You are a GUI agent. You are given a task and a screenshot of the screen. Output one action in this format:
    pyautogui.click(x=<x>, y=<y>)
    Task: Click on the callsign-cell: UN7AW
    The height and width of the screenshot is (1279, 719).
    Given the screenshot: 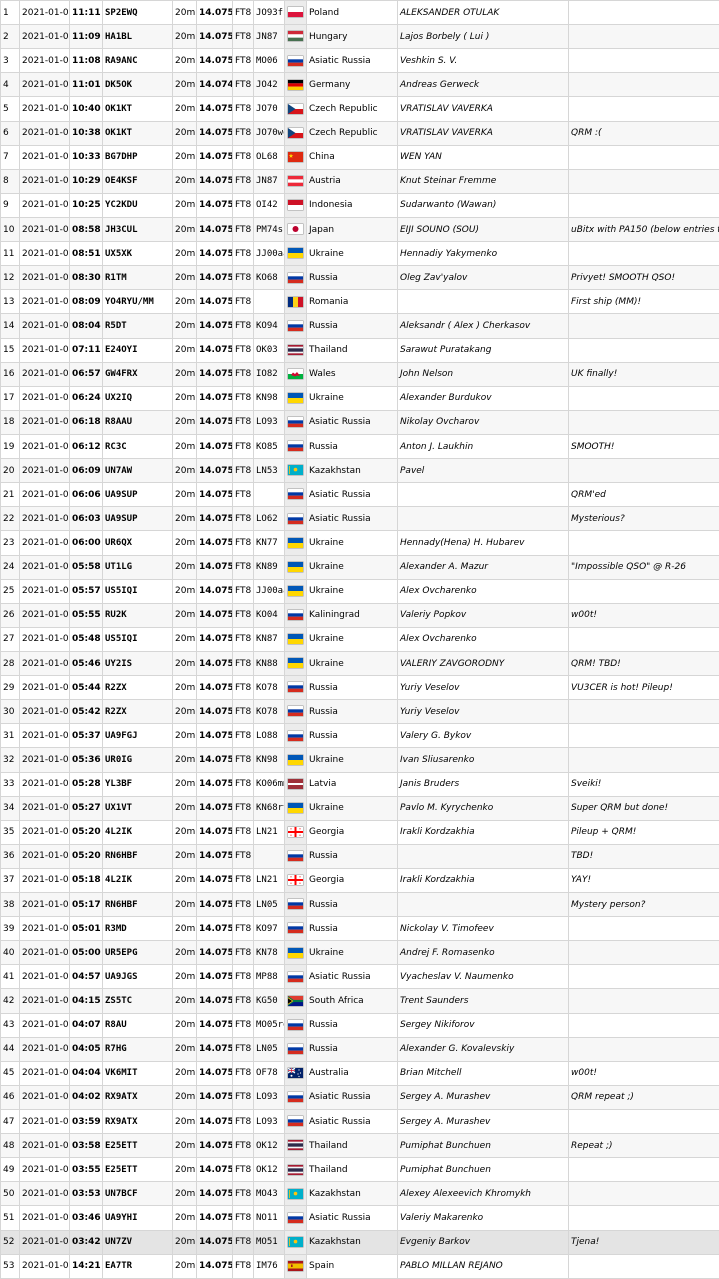 What is the action you would take?
    pyautogui.click(x=138, y=471)
    